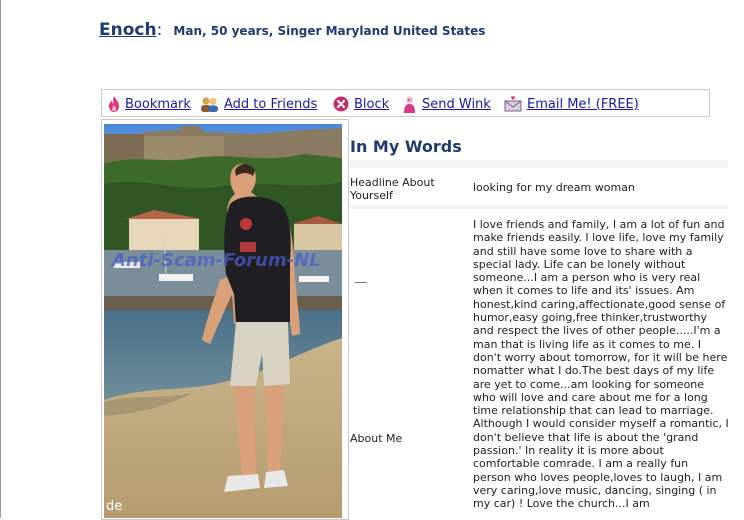 The width and height of the screenshot is (744, 520). I want to click on send-wink-label: Send Wink, so click(456, 104).